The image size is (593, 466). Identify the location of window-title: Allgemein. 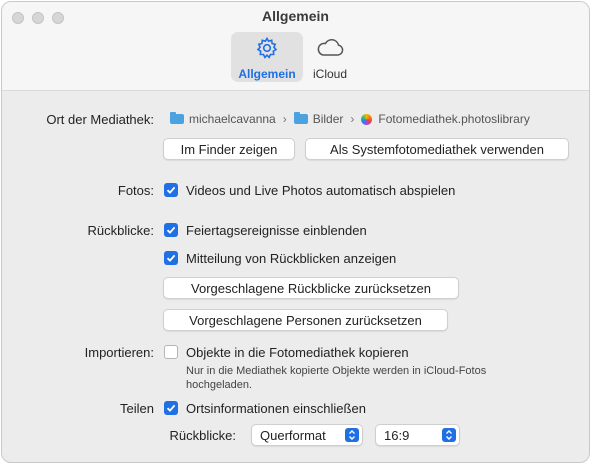
(295, 16).